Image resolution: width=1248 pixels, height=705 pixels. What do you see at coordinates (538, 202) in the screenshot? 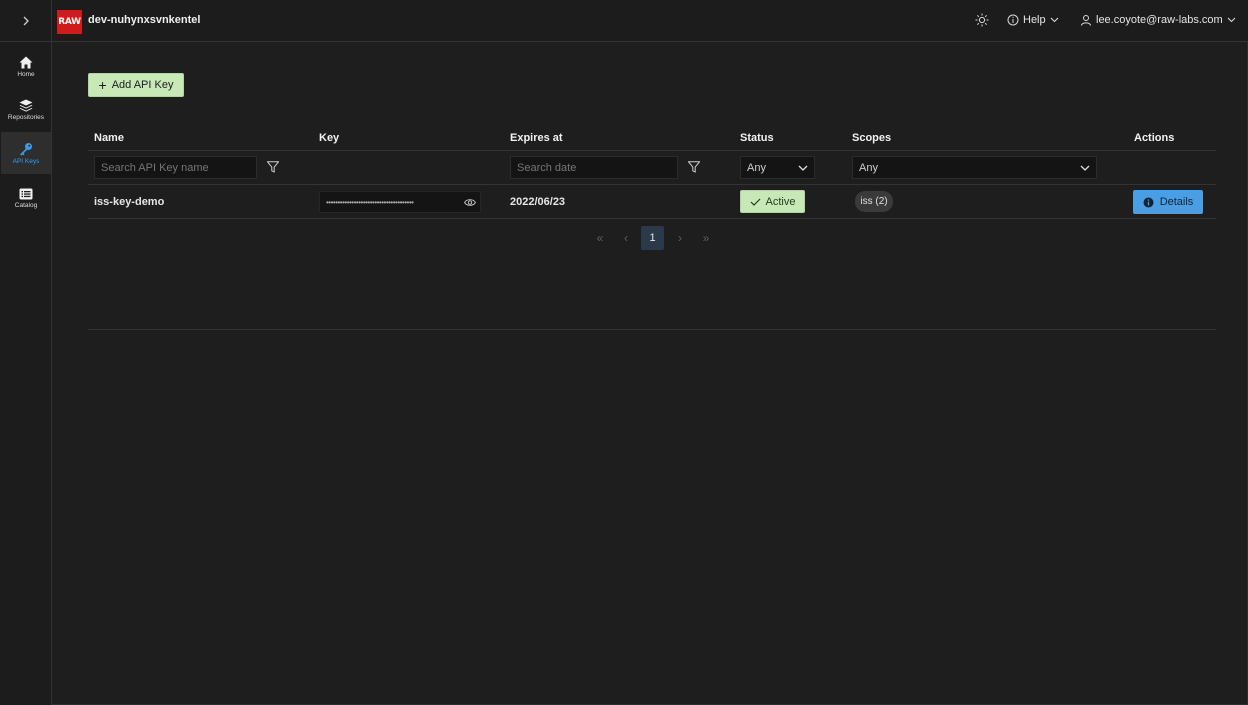
I see `expires-at-value: 2022/06/23` at bounding box center [538, 202].